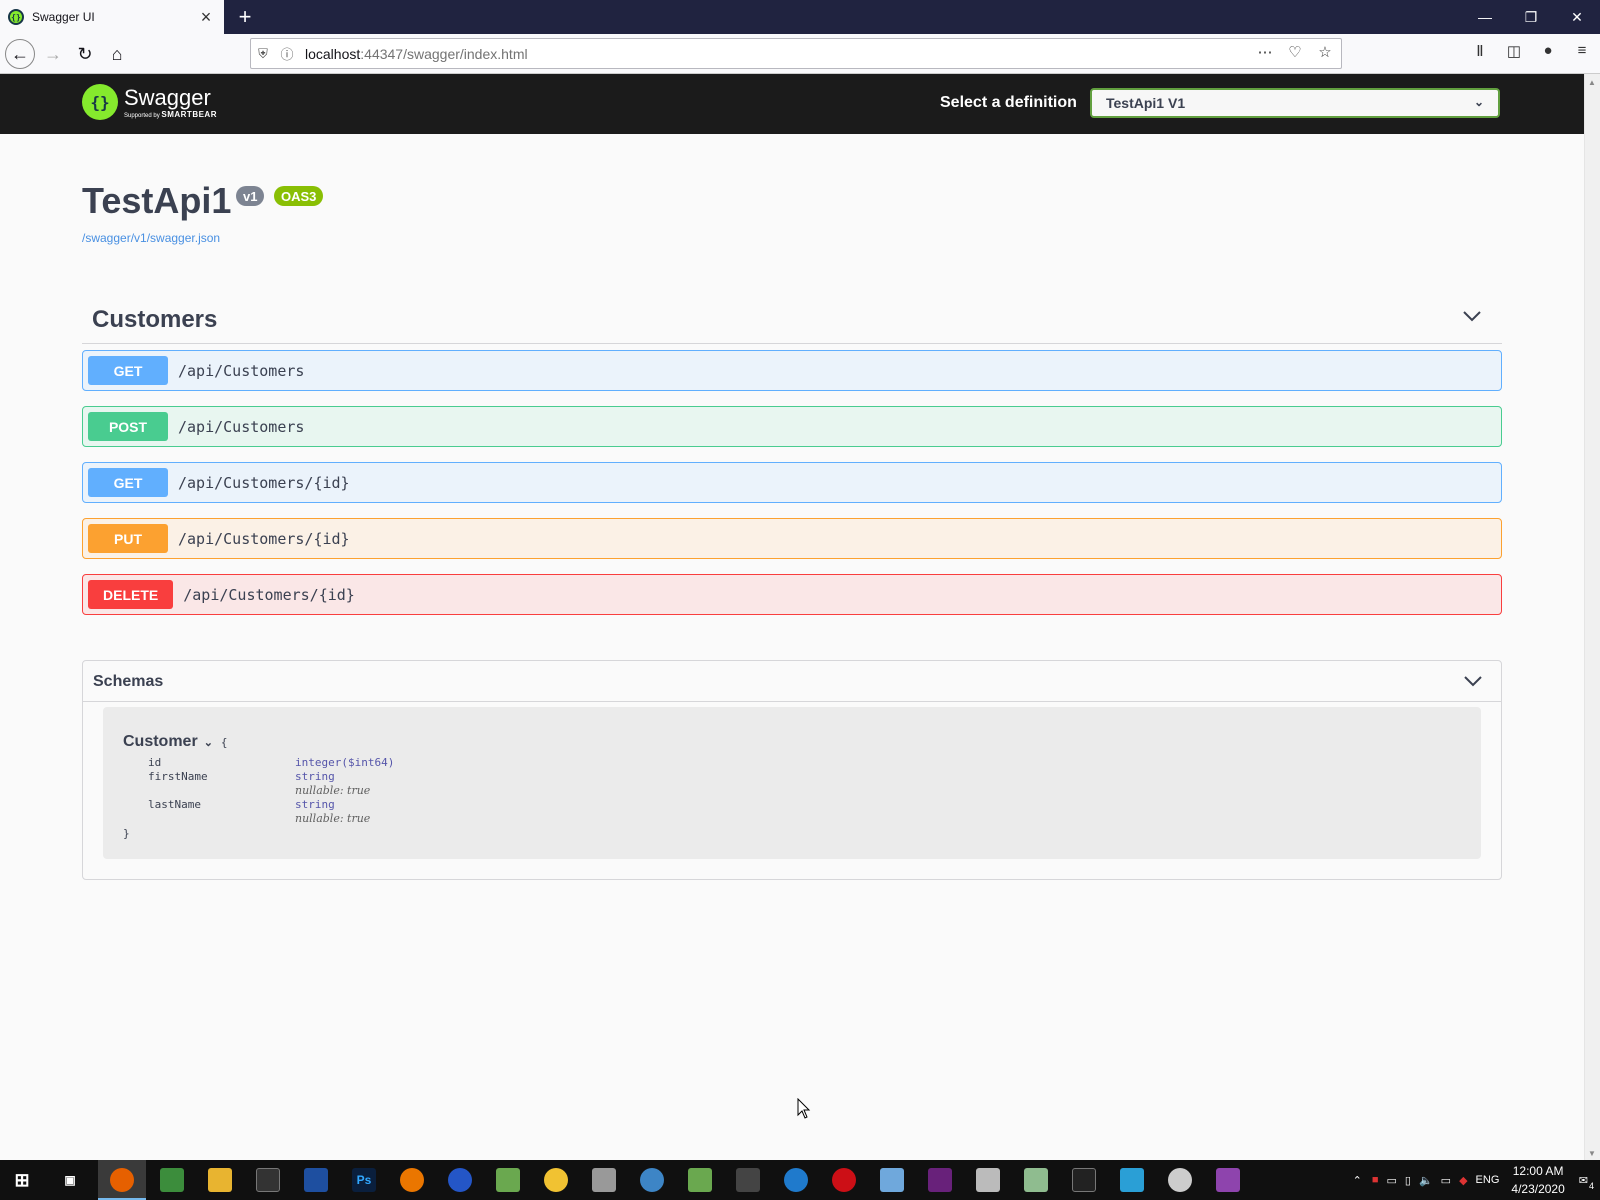 The image size is (1600, 1200). I want to click on tab-close-icon: ×, so click(206, 17).